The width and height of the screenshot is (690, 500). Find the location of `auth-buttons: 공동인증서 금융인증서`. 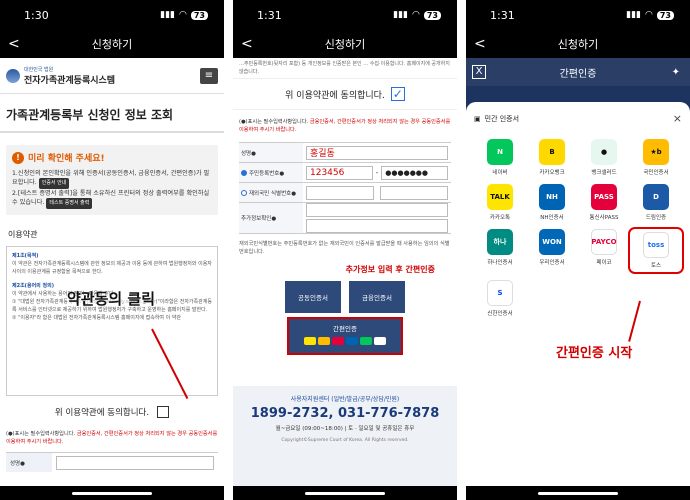

auth-buttons: 공동인증서 금융인증서 is located at coordinates (345, 297).